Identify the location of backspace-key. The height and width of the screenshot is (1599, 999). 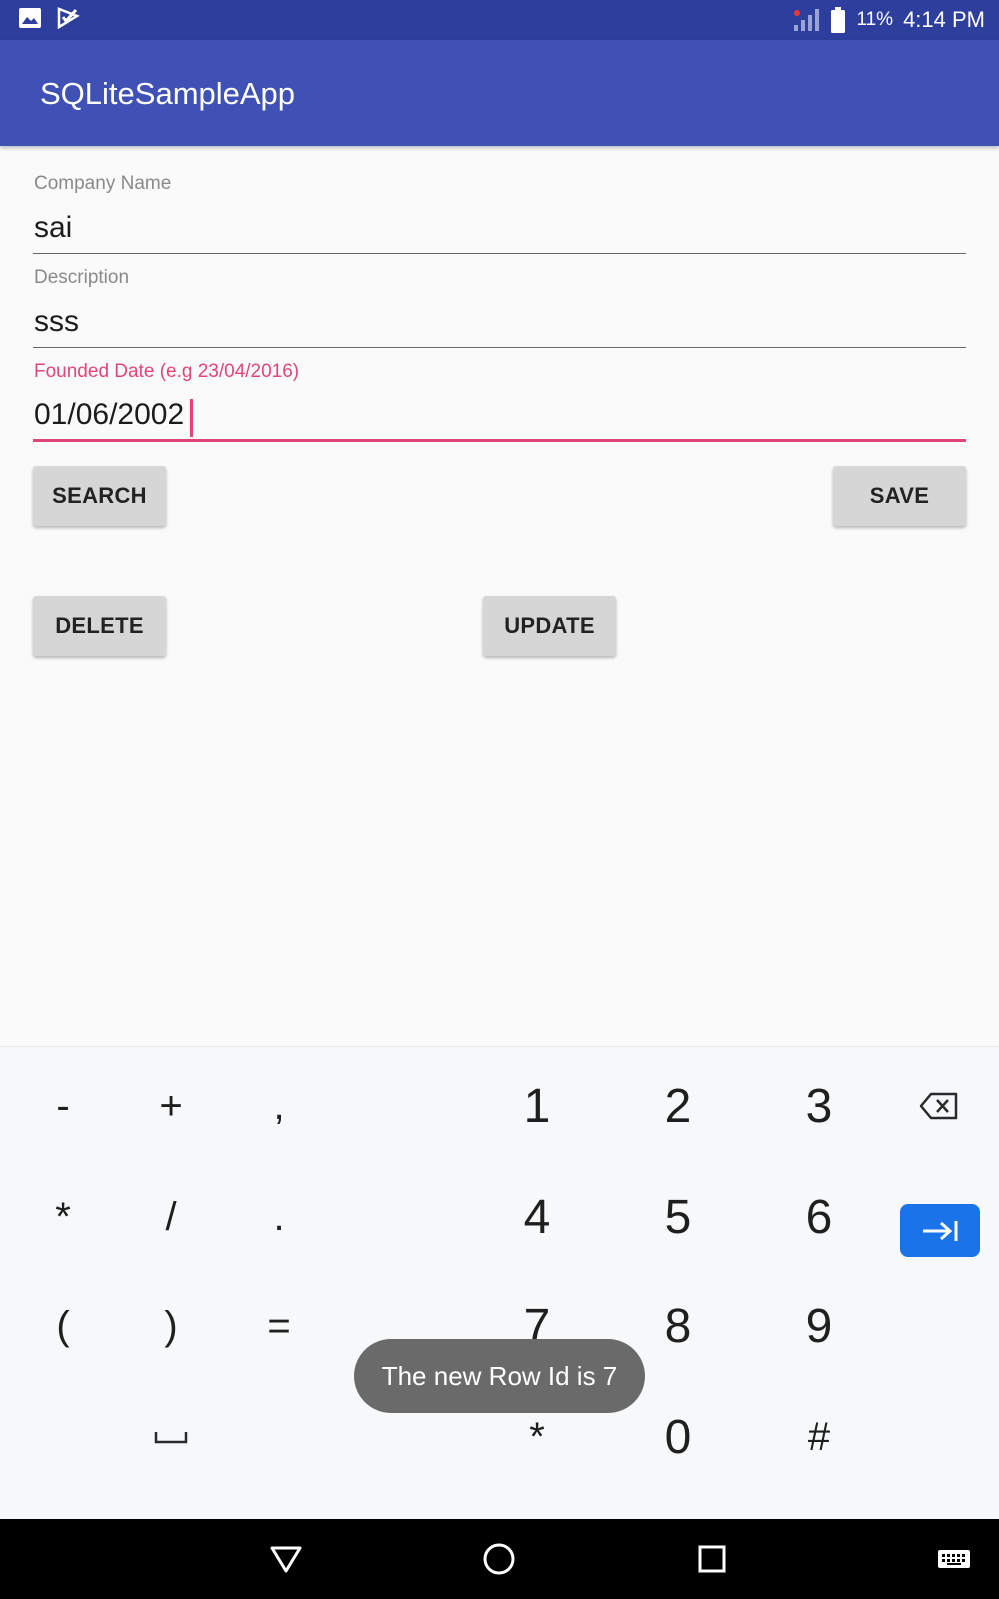
(939, 1106).